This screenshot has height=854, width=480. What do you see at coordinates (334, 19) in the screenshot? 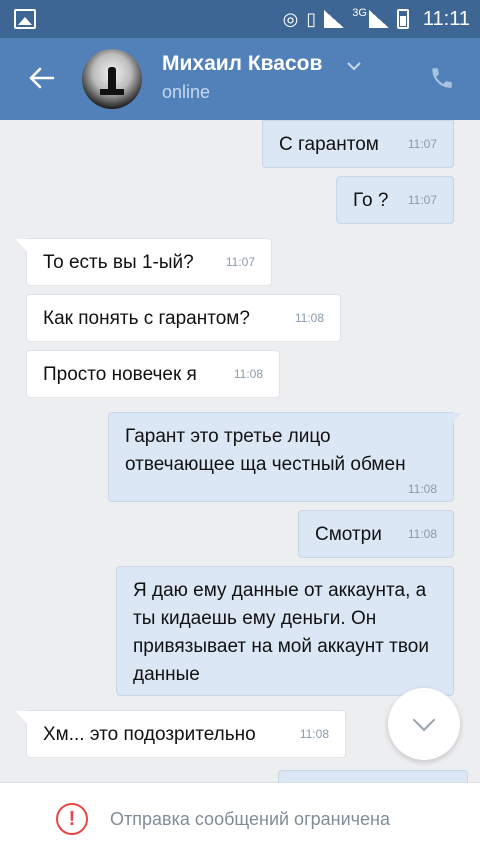
I see `wifi-signal-icon` at bounding box center [334, 19].